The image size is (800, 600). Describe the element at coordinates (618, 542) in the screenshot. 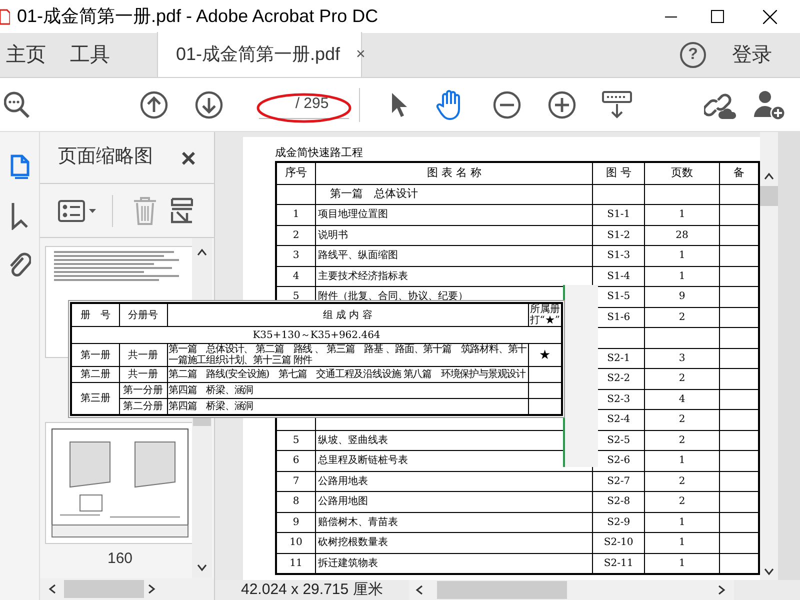

I see `table-cell: S2-10` at that location.